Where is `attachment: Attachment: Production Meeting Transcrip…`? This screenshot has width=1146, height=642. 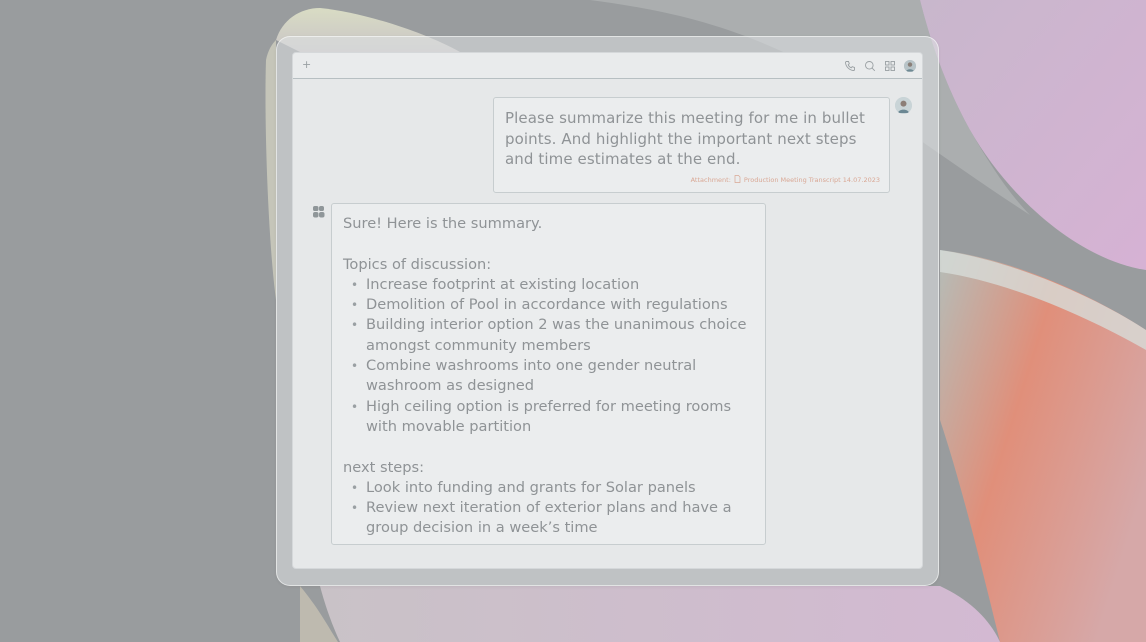 attachment: Attachment: Production Meeting Transcrip… is located at coordinates (785, 180).